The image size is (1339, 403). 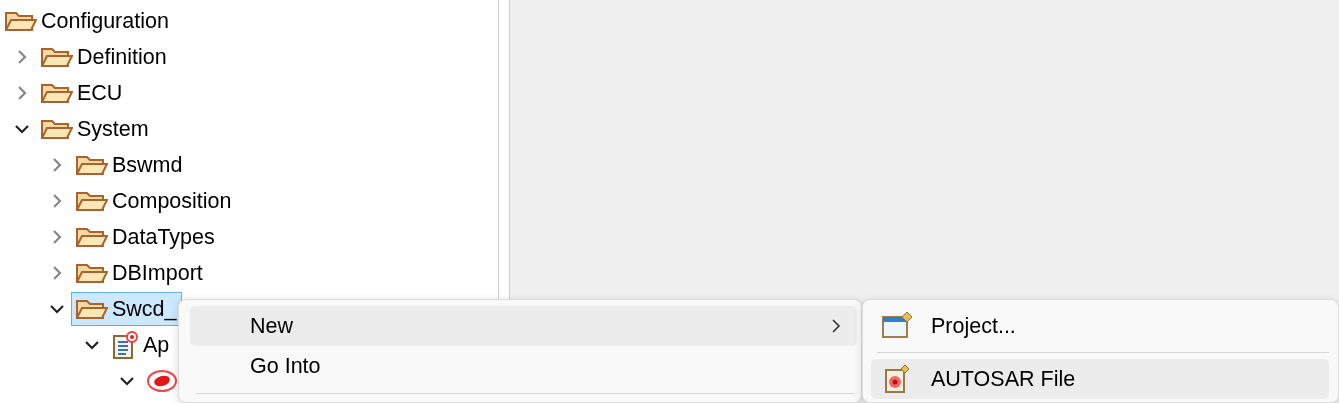 I want to click on document-icon, so click(x=125, y=345).